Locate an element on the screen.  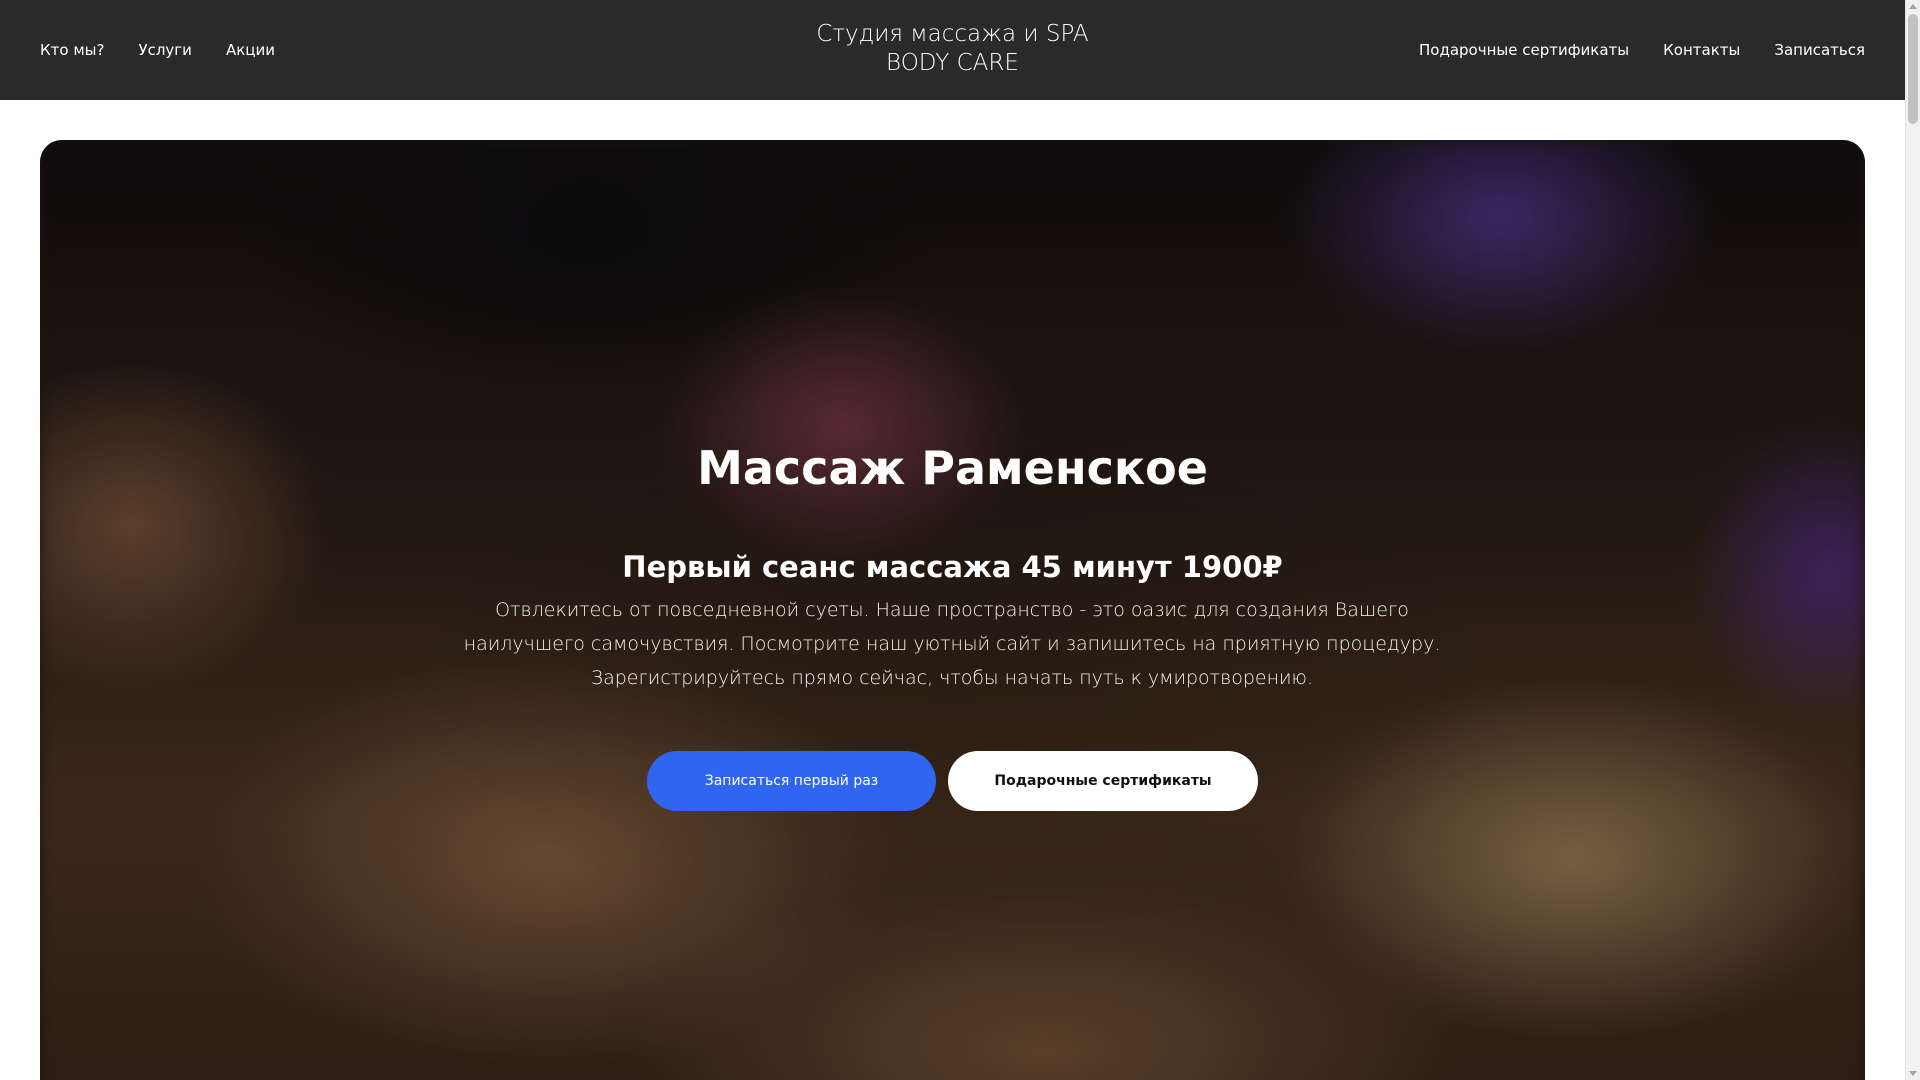
nav-link-contacts: Контакты is located at coordinates (1701, 50).